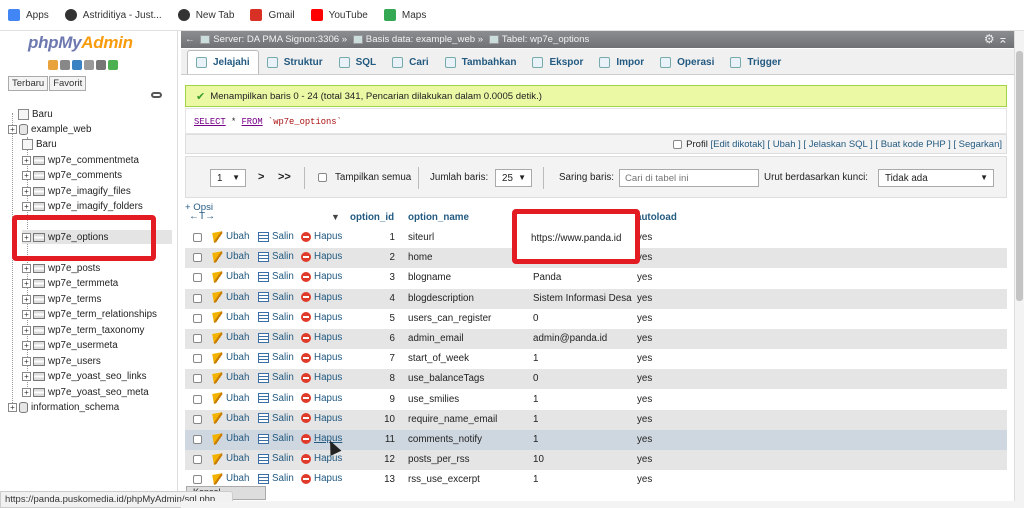 The image size is (1024, 508). What do you see at coordinates (596, 399) in the screenshot?
I see `table-row: Ubah Salin Hapus 9 use_smilies 1 yes` at bounding box center [596, 399].